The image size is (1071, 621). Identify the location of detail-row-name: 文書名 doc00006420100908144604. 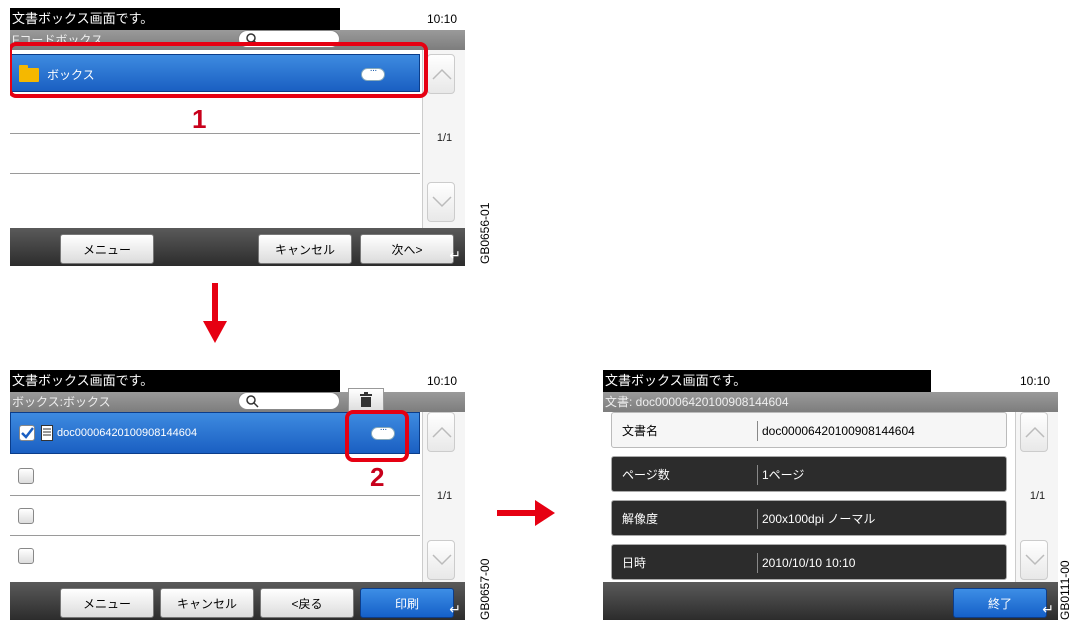
(809, 430).